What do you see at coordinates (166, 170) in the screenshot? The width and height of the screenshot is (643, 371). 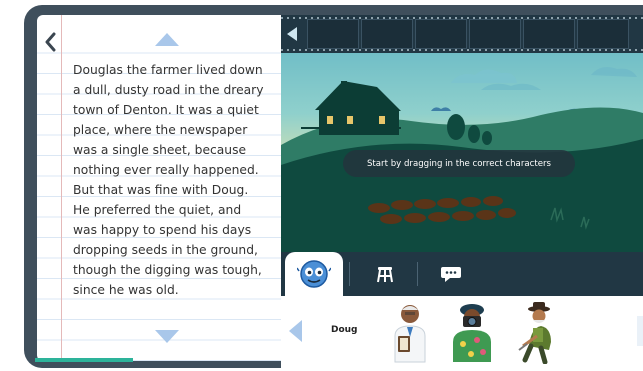 I see `story-line: nothing ever really happened.` at bounding box center [166, 170].